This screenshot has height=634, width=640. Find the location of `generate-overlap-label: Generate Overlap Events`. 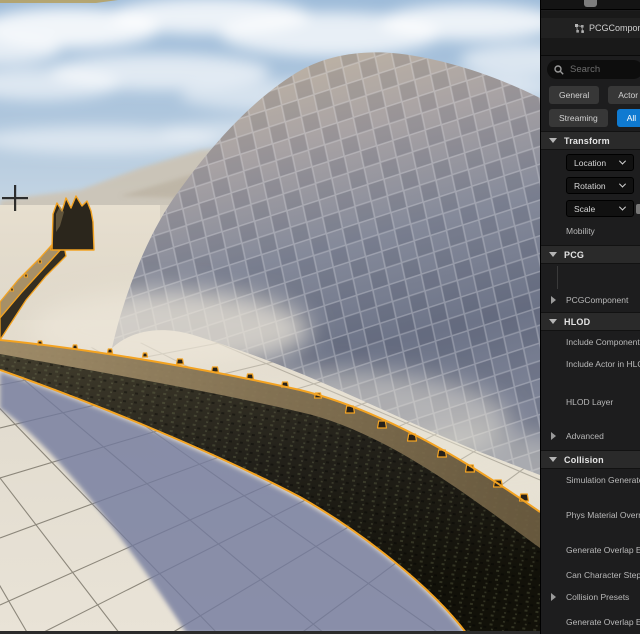

generate-overlap-label: Generate Overlap Events is located at coordinates (603, 550).